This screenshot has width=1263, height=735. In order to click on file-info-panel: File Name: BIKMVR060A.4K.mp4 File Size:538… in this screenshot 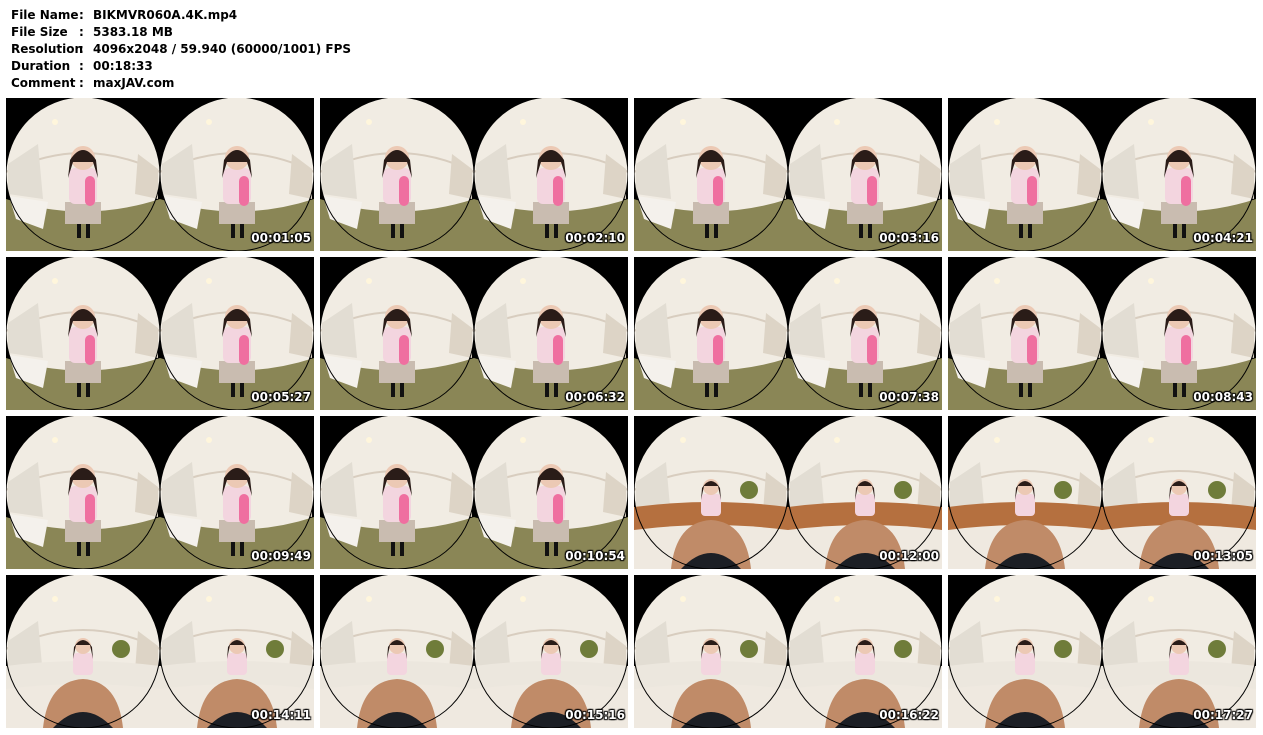, I will do `click(181, 49)`.